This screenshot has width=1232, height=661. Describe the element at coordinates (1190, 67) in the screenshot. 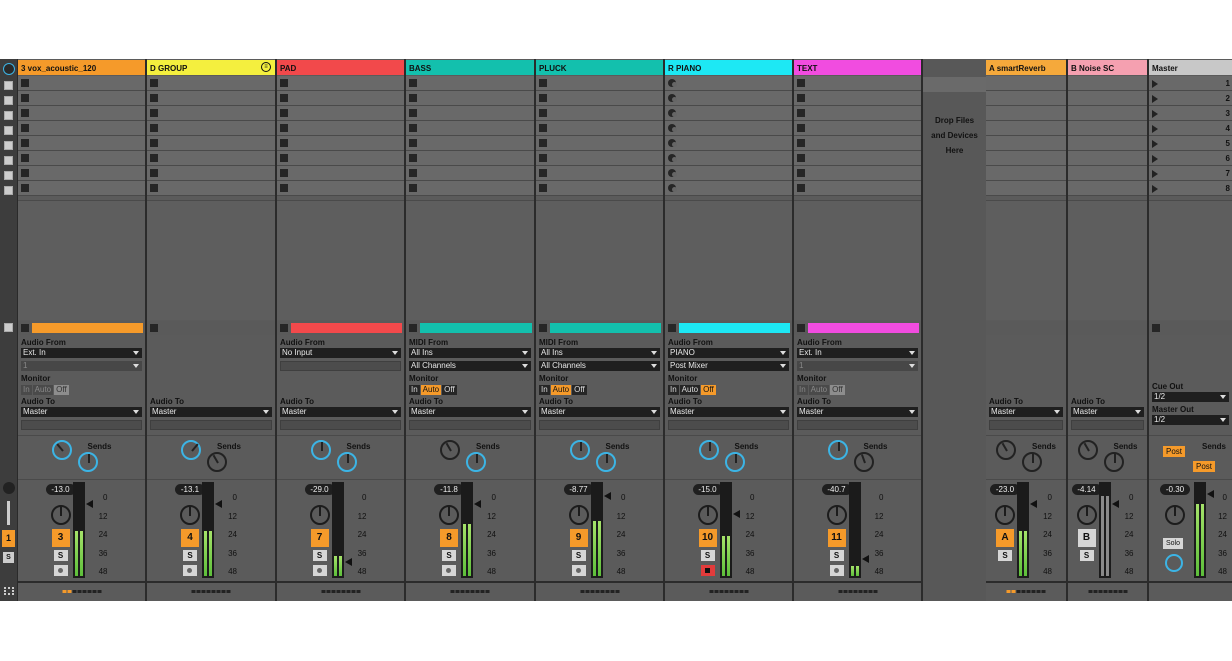

I see `master-title: Master` at that location.